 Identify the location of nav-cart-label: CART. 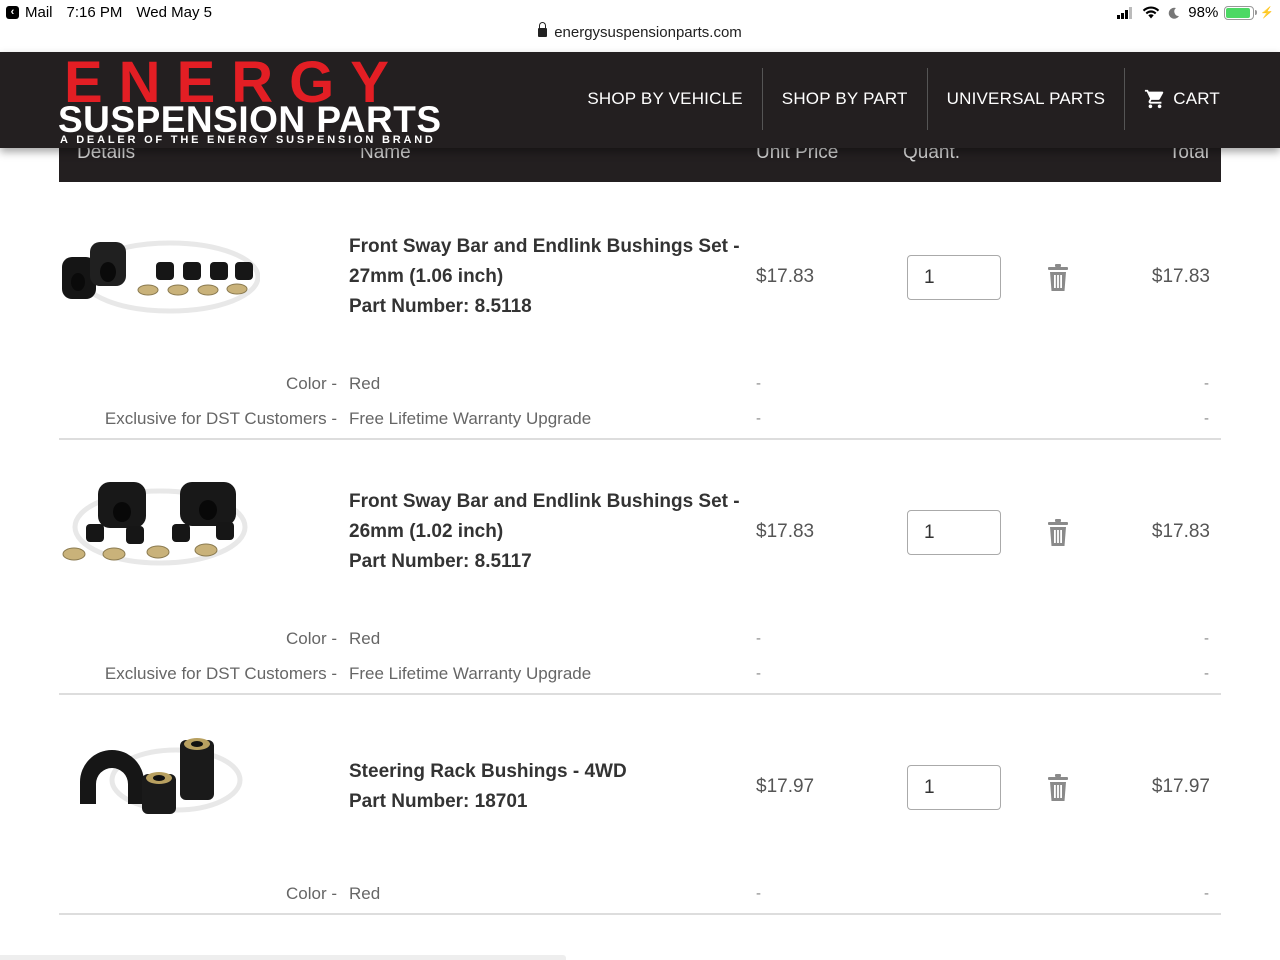
(1196, 98).